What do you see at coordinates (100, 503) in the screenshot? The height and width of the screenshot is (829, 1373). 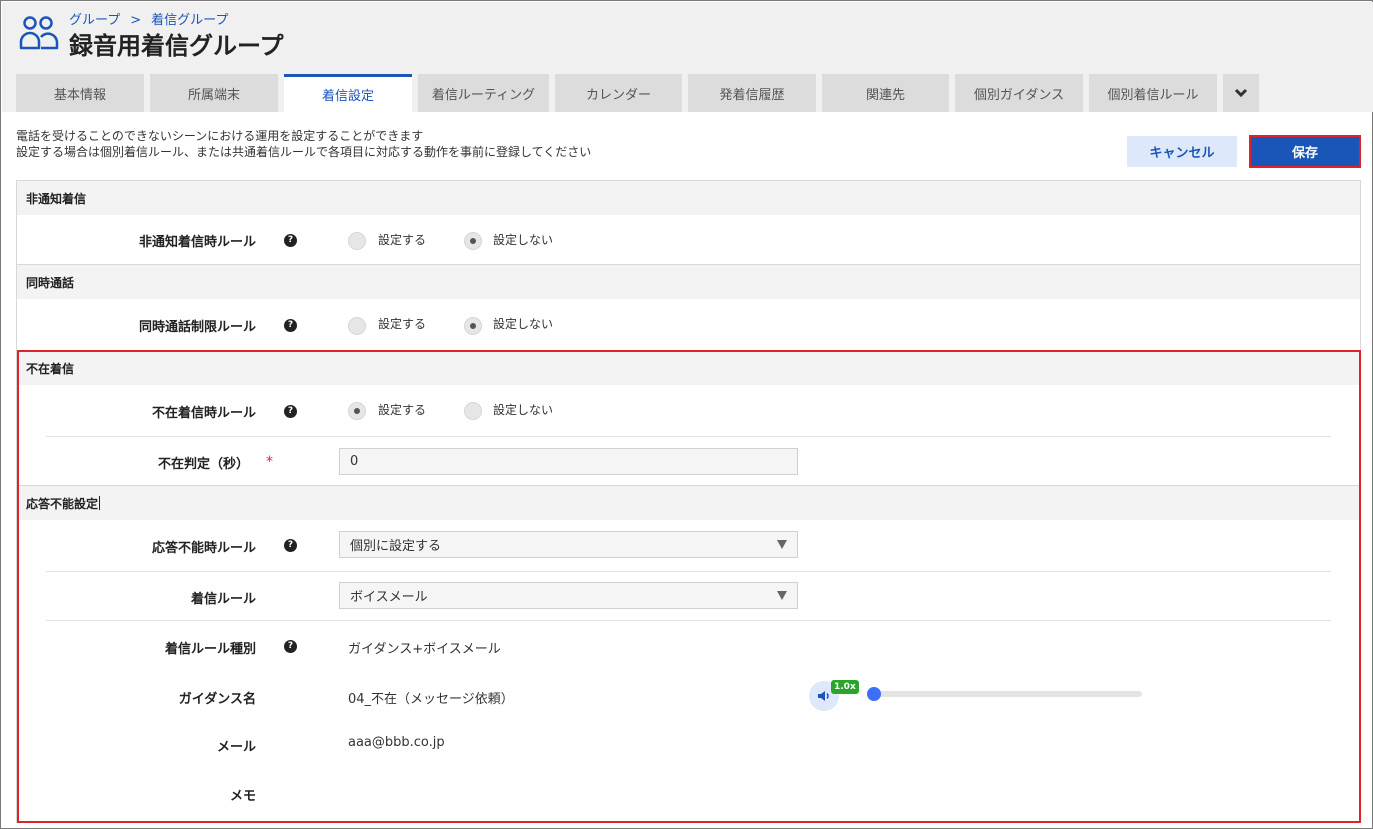 I see `text-cursor` at bounding box center [100, 503].